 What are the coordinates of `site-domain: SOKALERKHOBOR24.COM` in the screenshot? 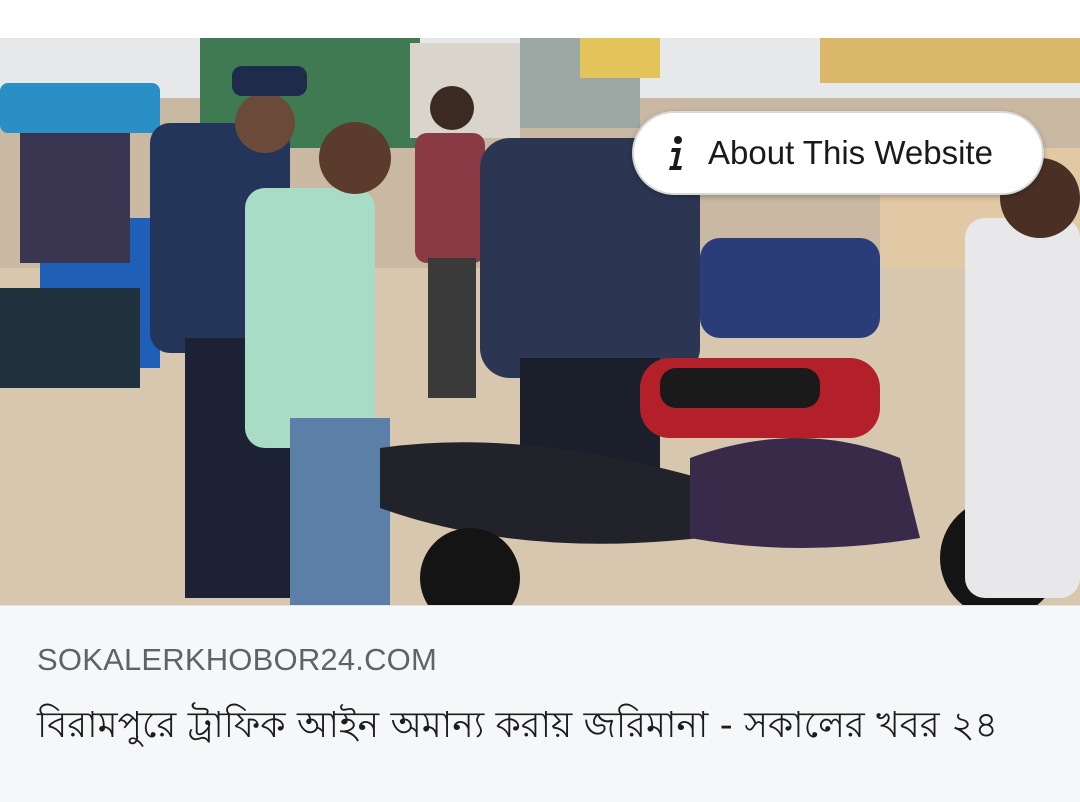 It's located at (237, 659).